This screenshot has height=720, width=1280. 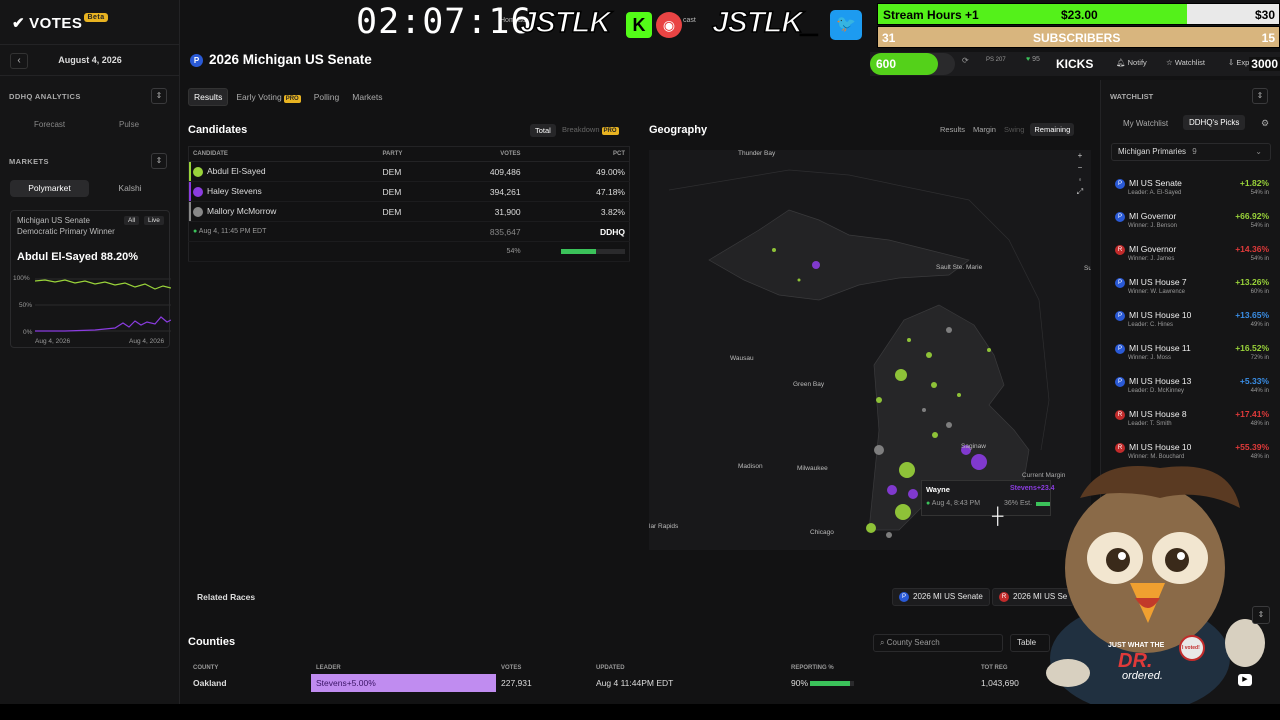 What do you see at coordinates (984, 129) in the screenshot?
I see `geo-tab-margin: Margin` at bounding box center [984, 129].